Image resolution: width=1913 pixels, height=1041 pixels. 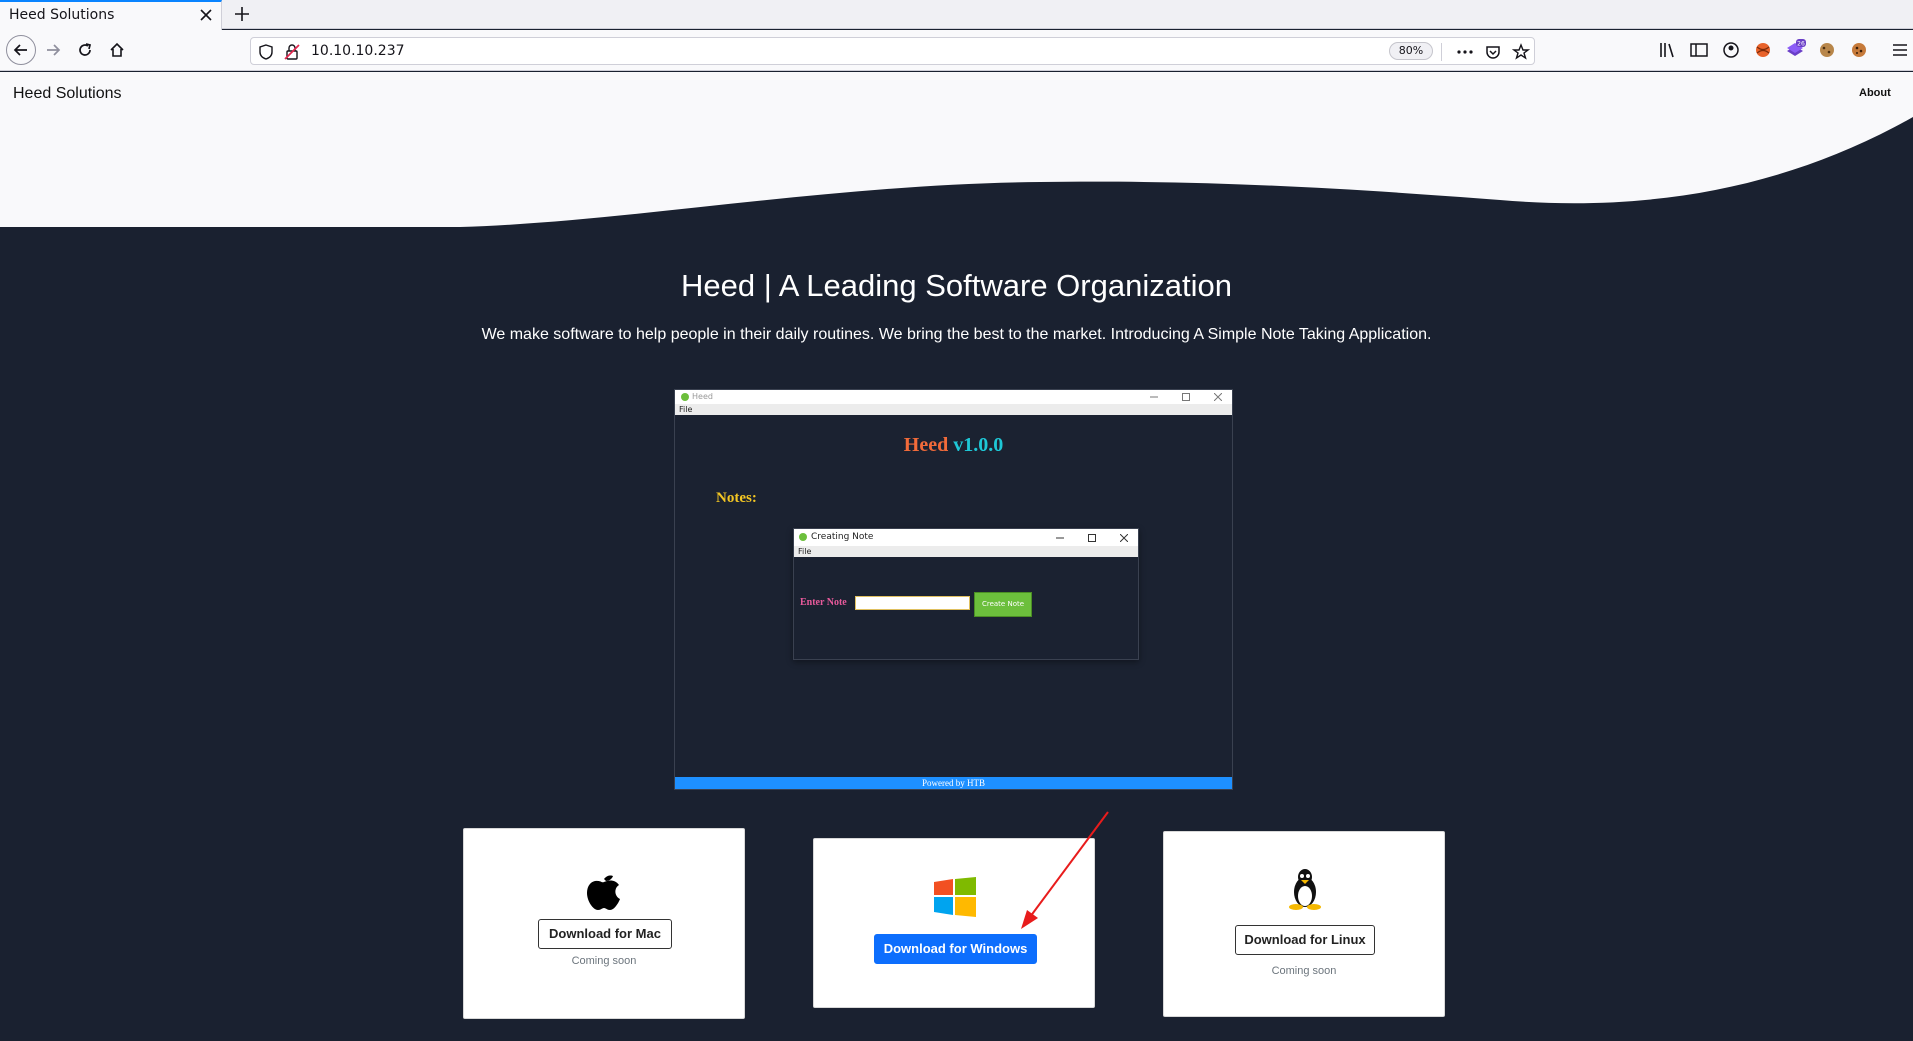 I want to click on arrow-left-icon, so click(x=20, y=50).